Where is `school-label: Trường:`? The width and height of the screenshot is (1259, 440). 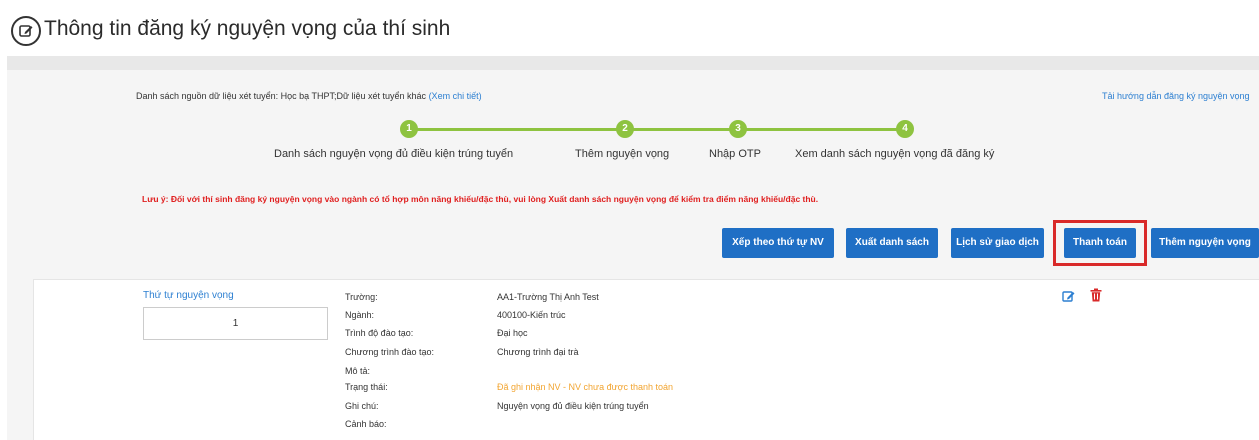 school-label: Trường: is located at coordinates (361, 297).